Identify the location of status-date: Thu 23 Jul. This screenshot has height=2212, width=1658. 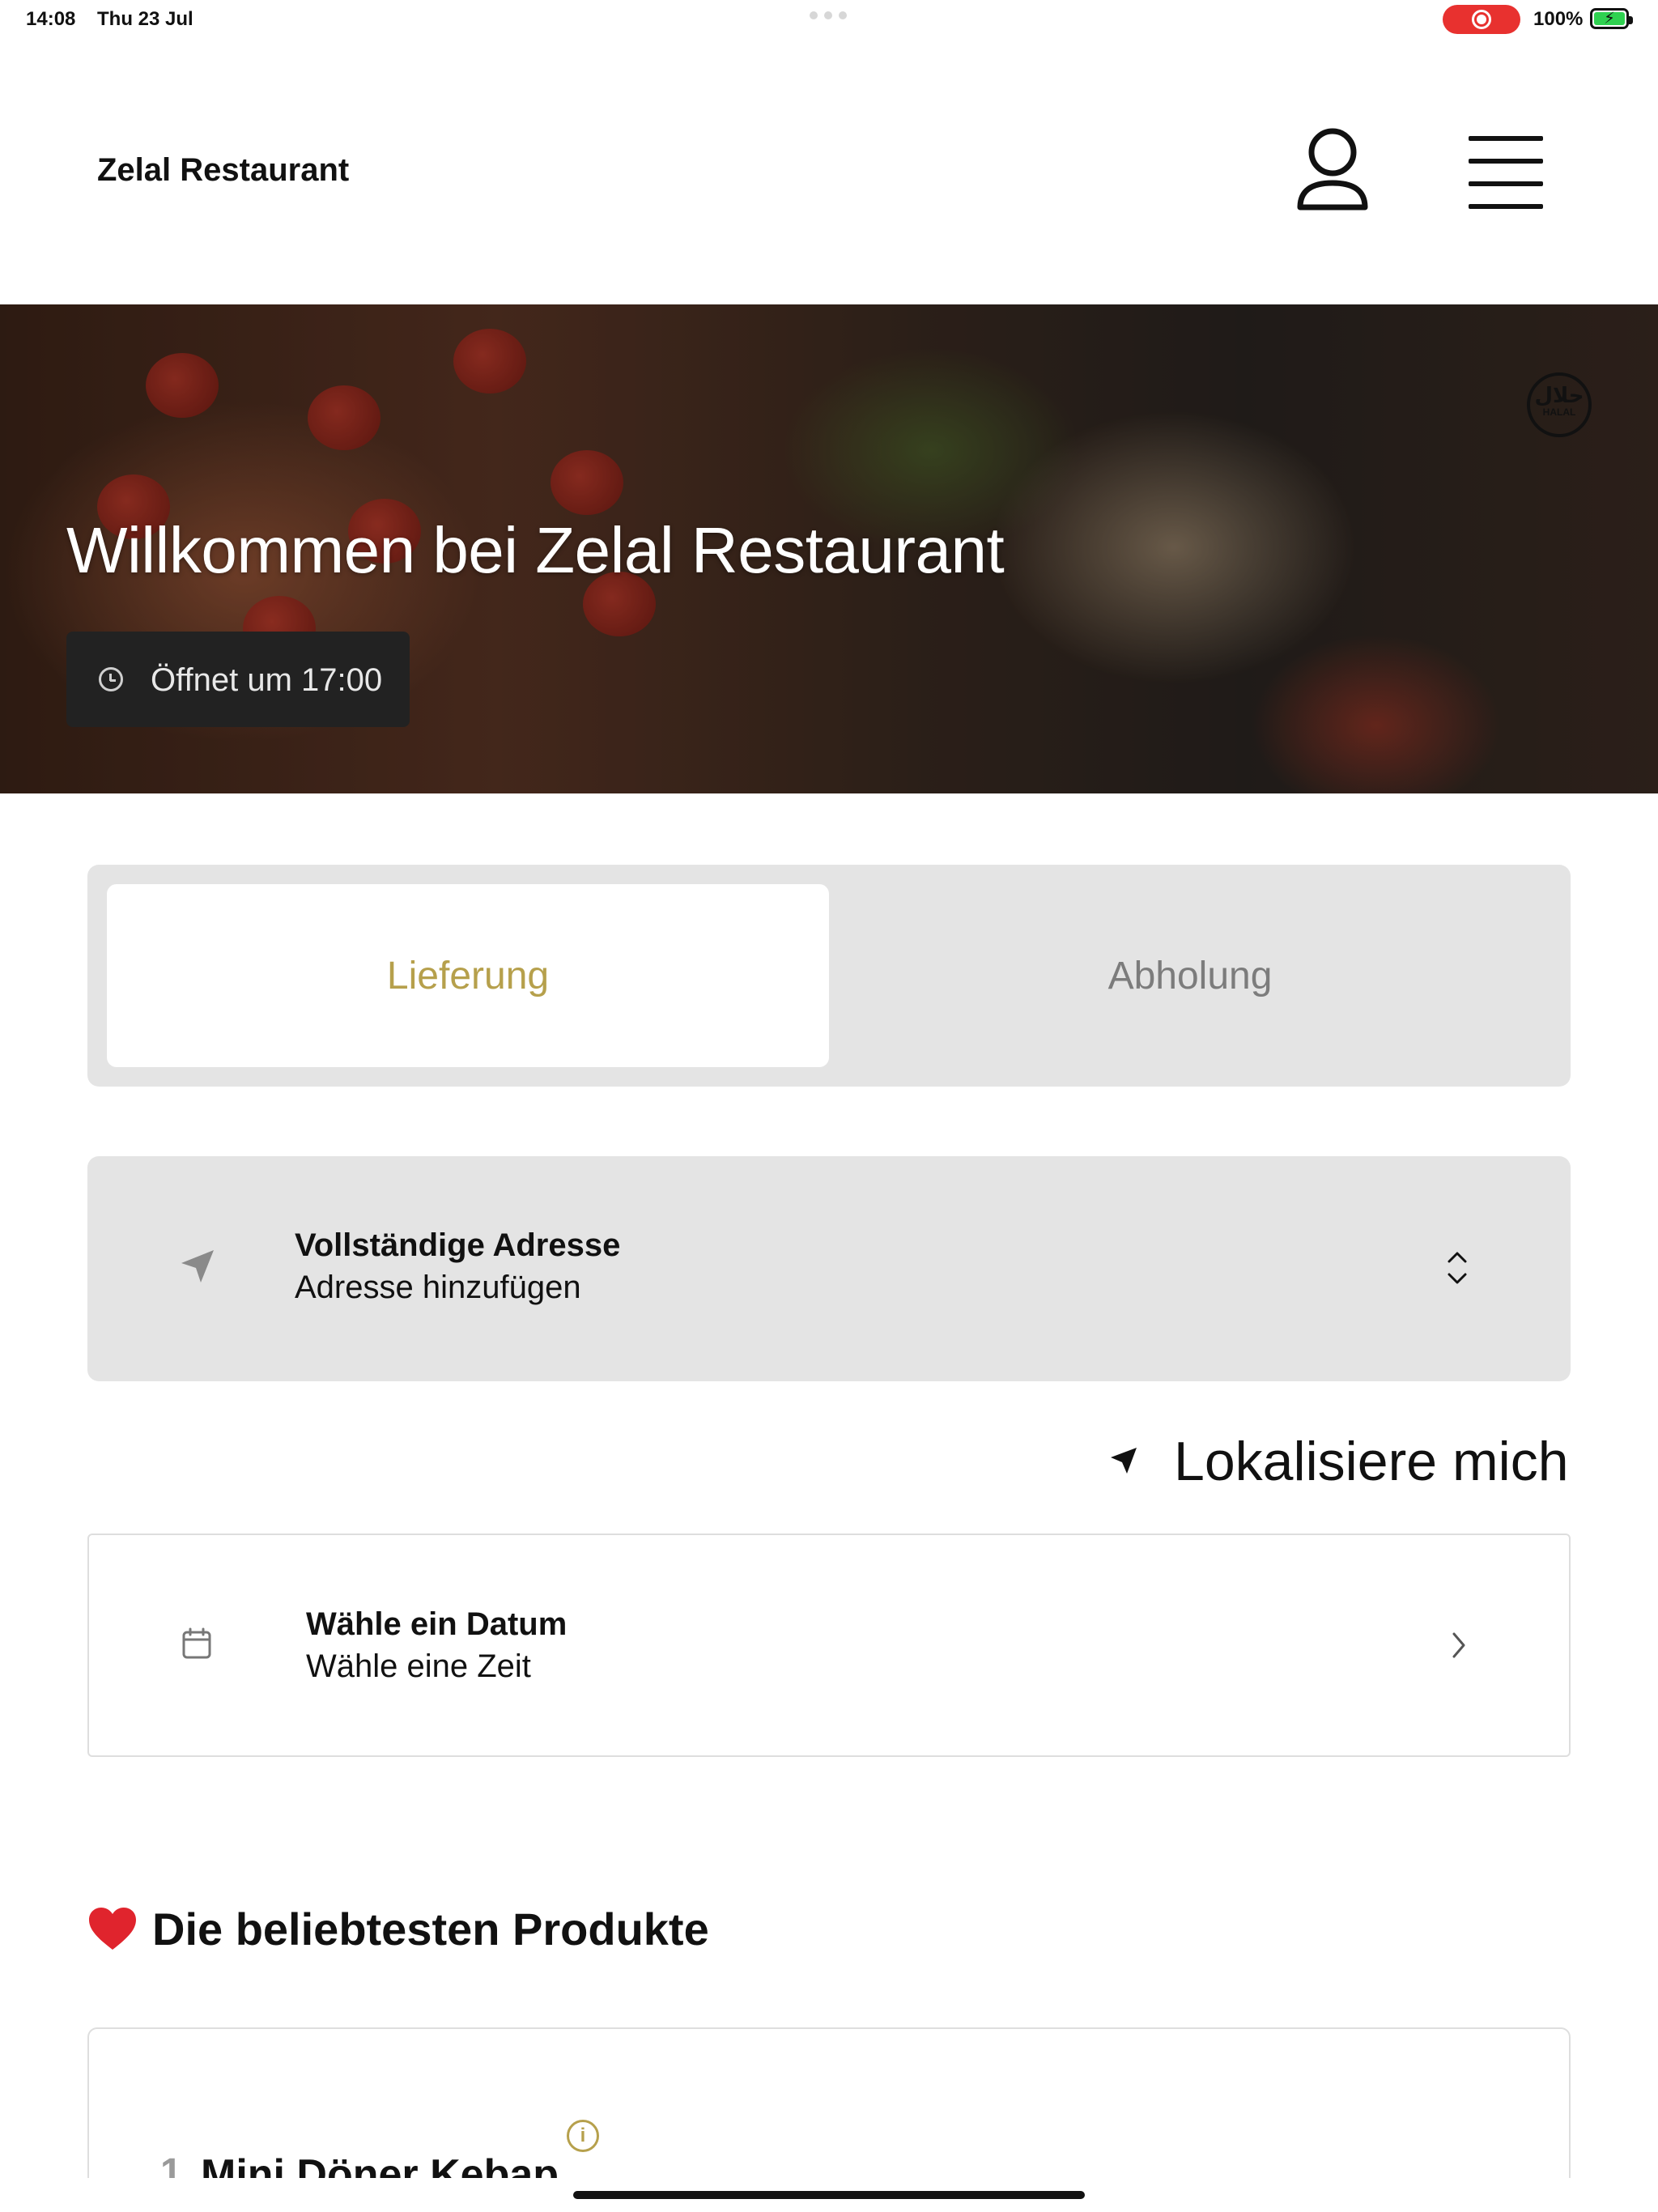
(145, 19).